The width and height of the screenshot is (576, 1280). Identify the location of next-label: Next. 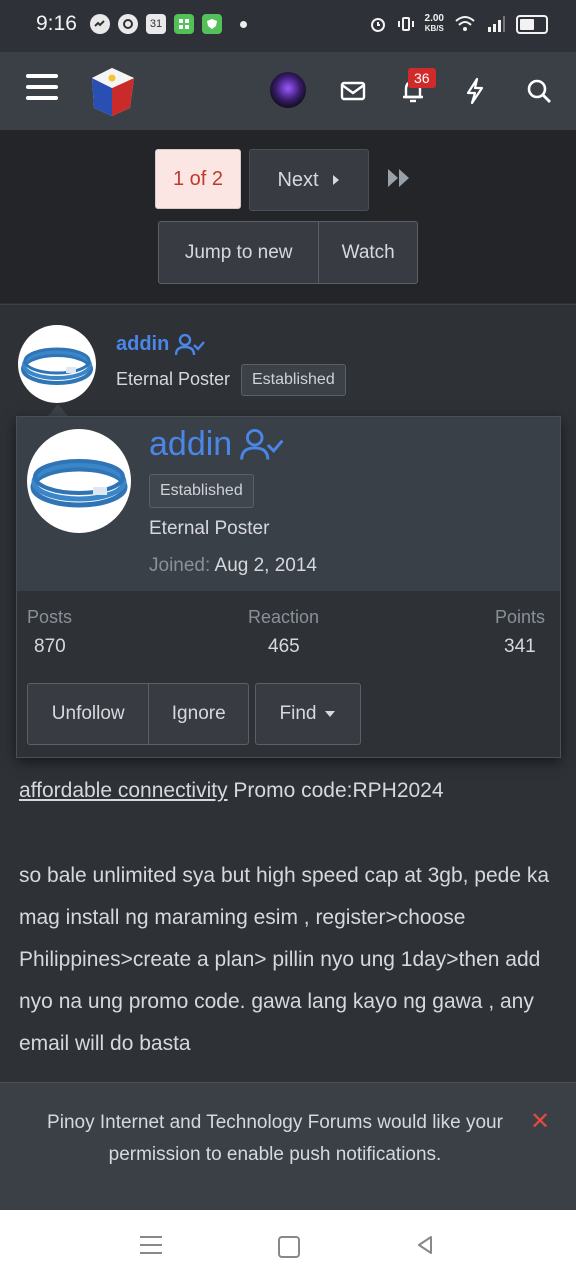
(298, 179).